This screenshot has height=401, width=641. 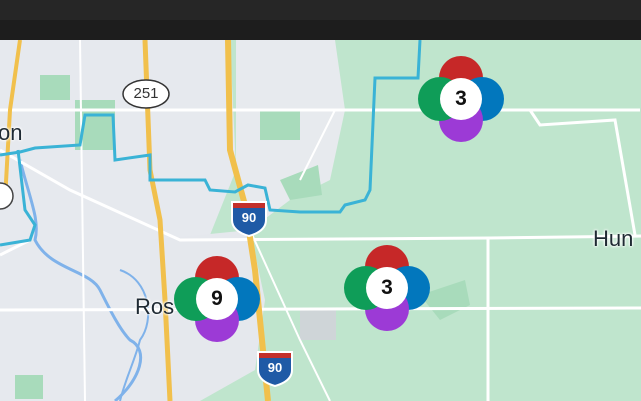 I want to click on cluster-count: 9, so click(x=217, y=298).